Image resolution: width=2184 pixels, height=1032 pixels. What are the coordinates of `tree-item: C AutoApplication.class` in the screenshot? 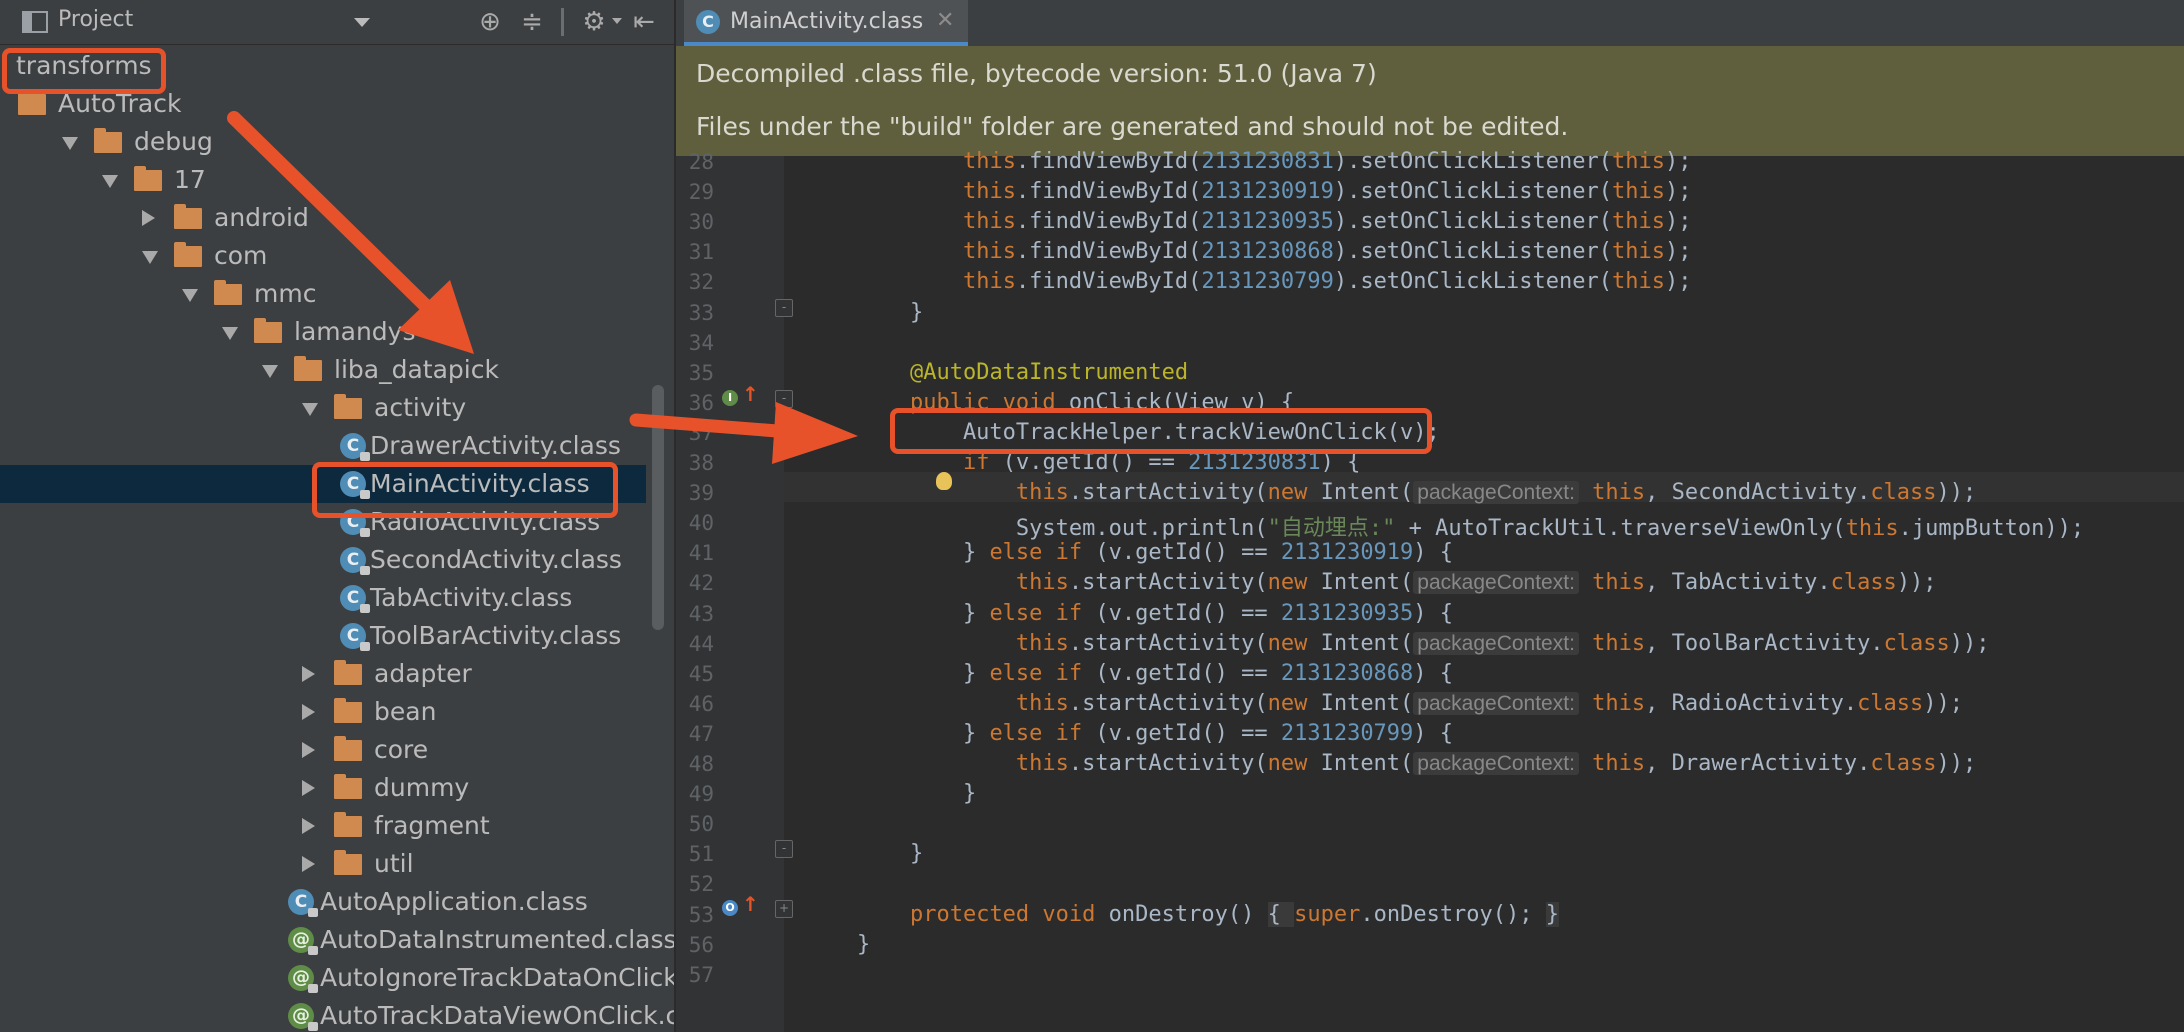 It's located at (323, 902).